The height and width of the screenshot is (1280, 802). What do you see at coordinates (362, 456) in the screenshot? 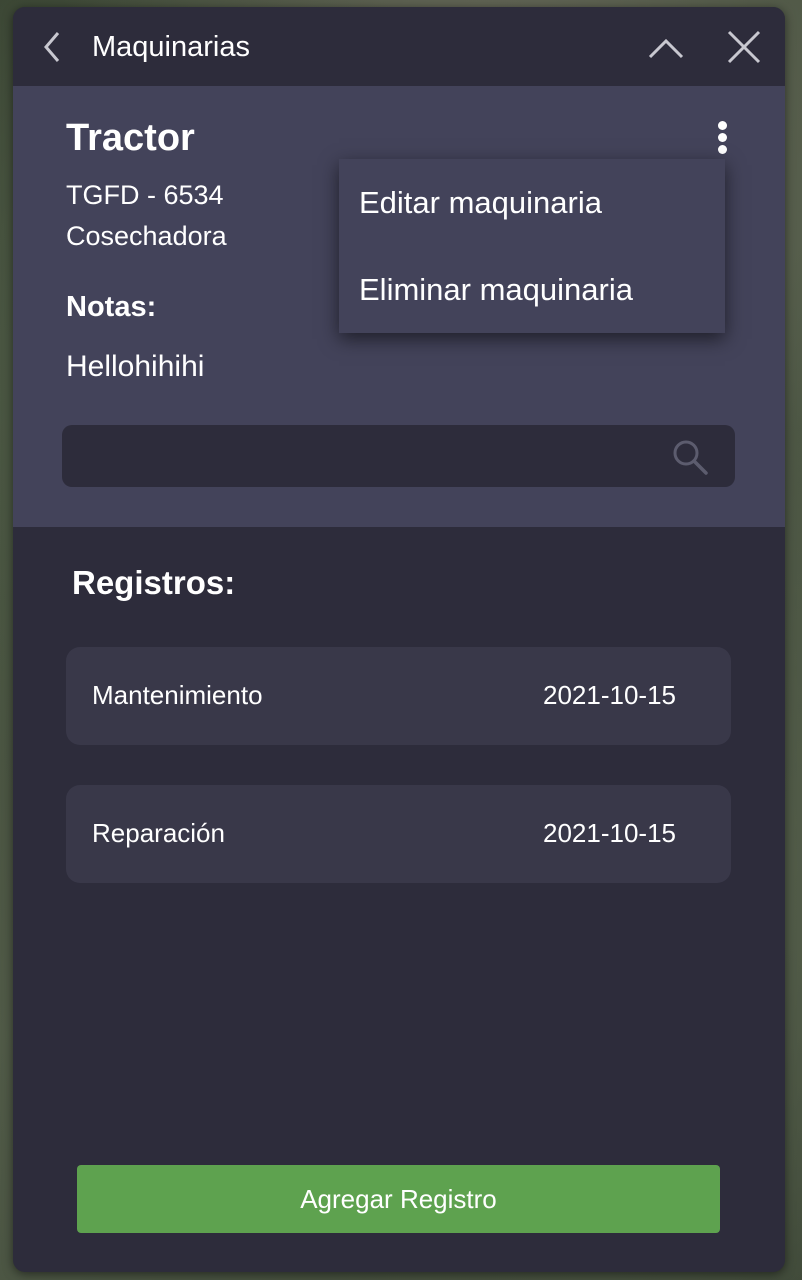
I see `search-input` at bounding box center [362, 456].